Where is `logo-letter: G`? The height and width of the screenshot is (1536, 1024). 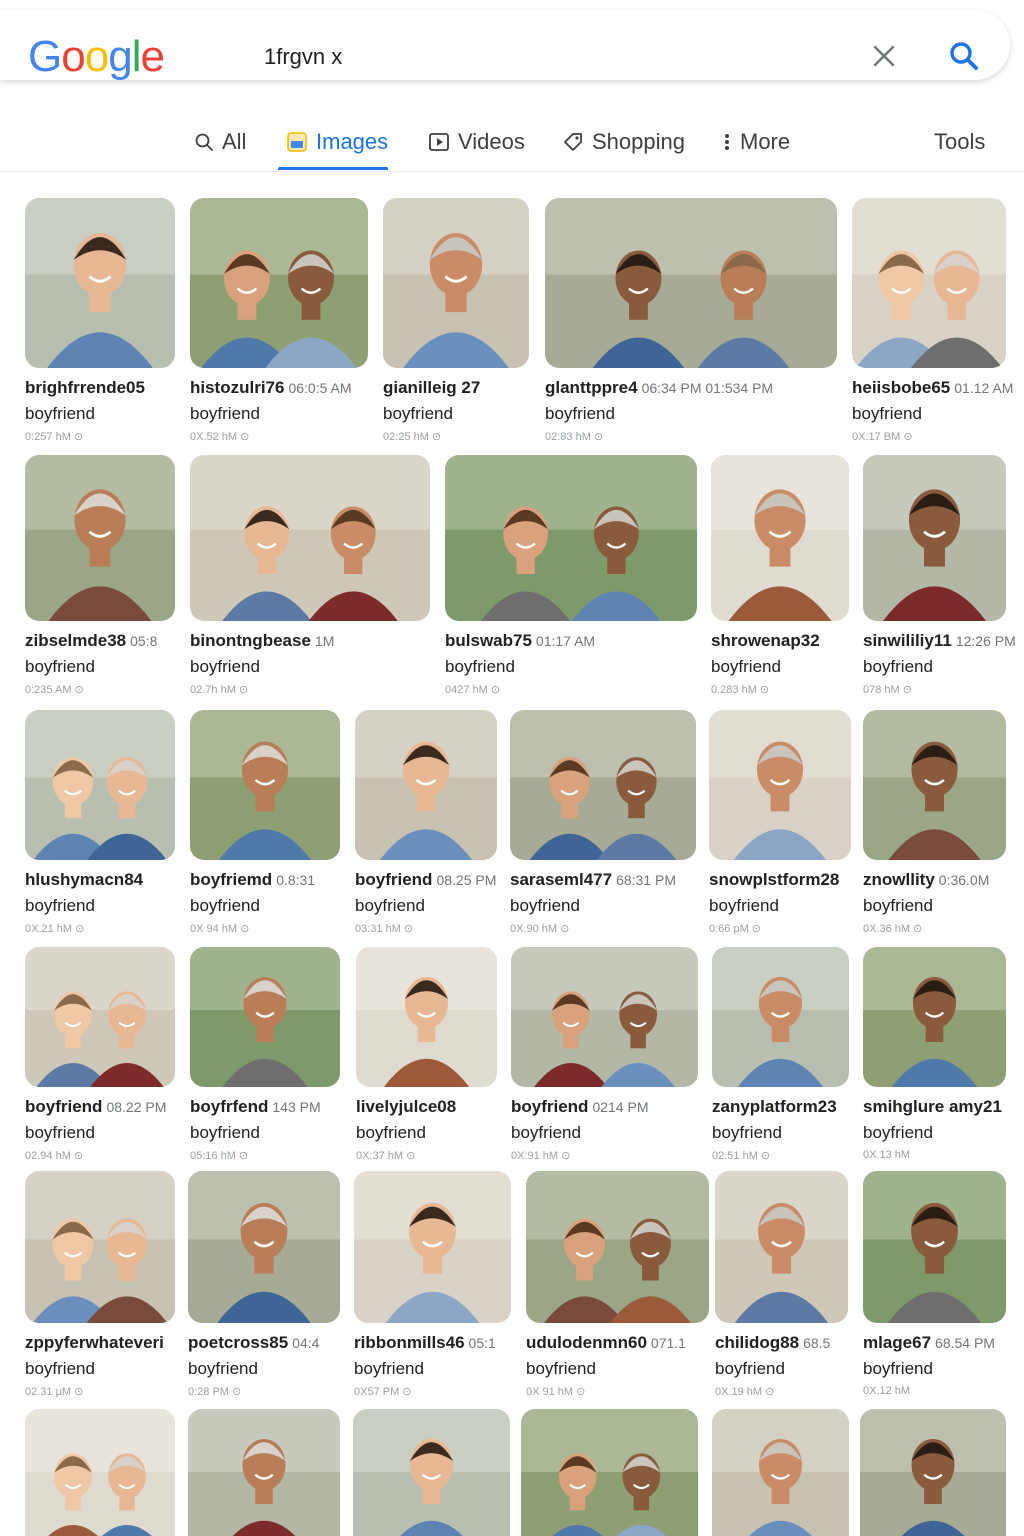 logo-letter: G is located at coordinates (45, 56).